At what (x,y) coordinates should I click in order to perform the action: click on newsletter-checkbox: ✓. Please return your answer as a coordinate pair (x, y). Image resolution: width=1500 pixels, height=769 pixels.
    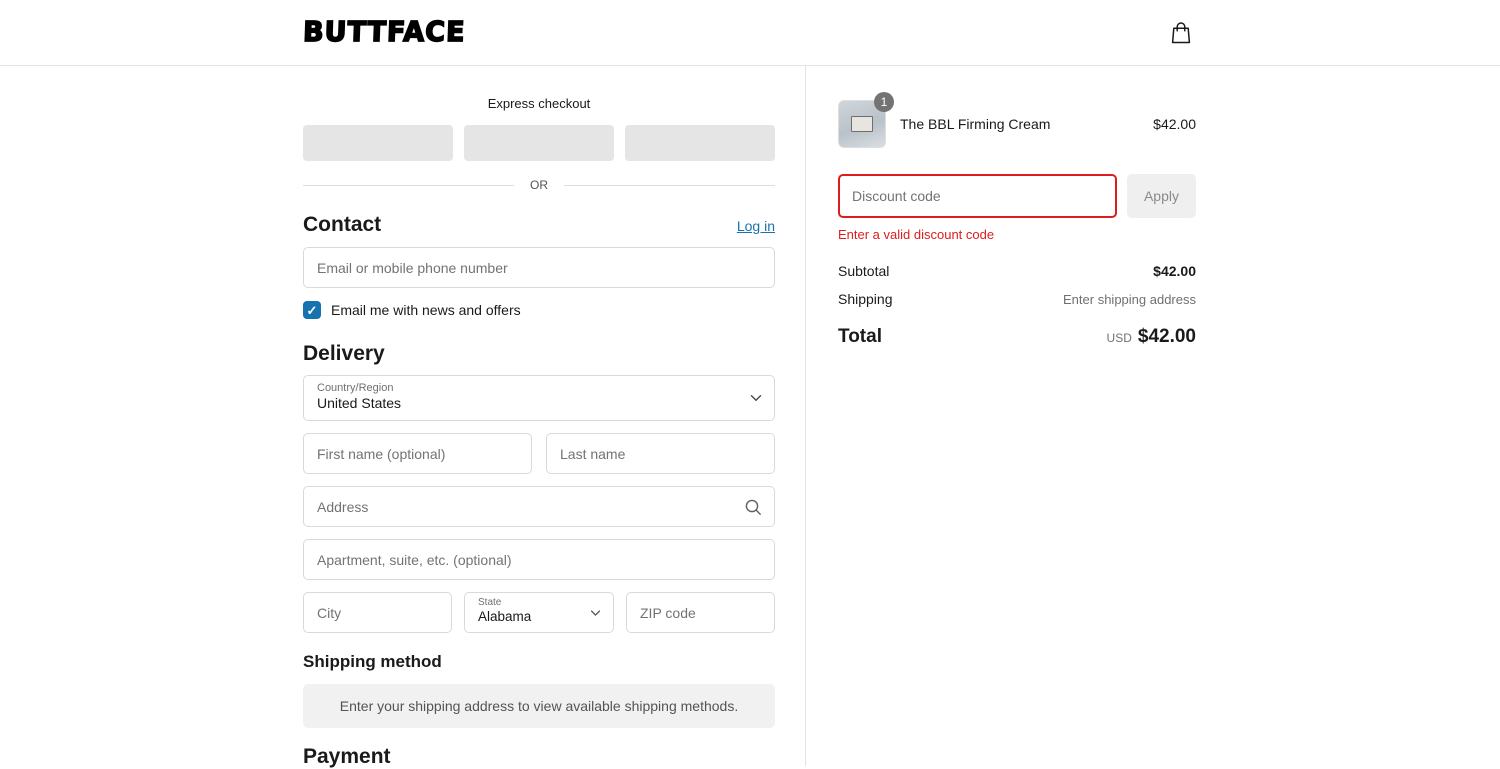
    Looking at the image, I should click on (312, 310).